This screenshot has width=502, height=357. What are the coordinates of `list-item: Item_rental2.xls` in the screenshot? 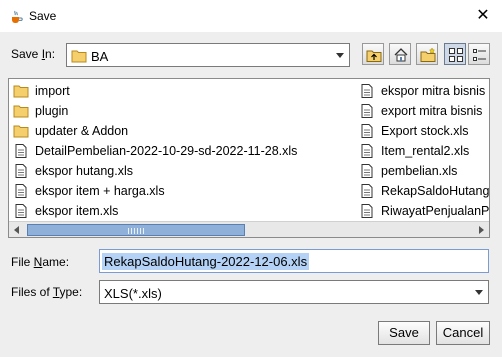 It's located at (424, 151).